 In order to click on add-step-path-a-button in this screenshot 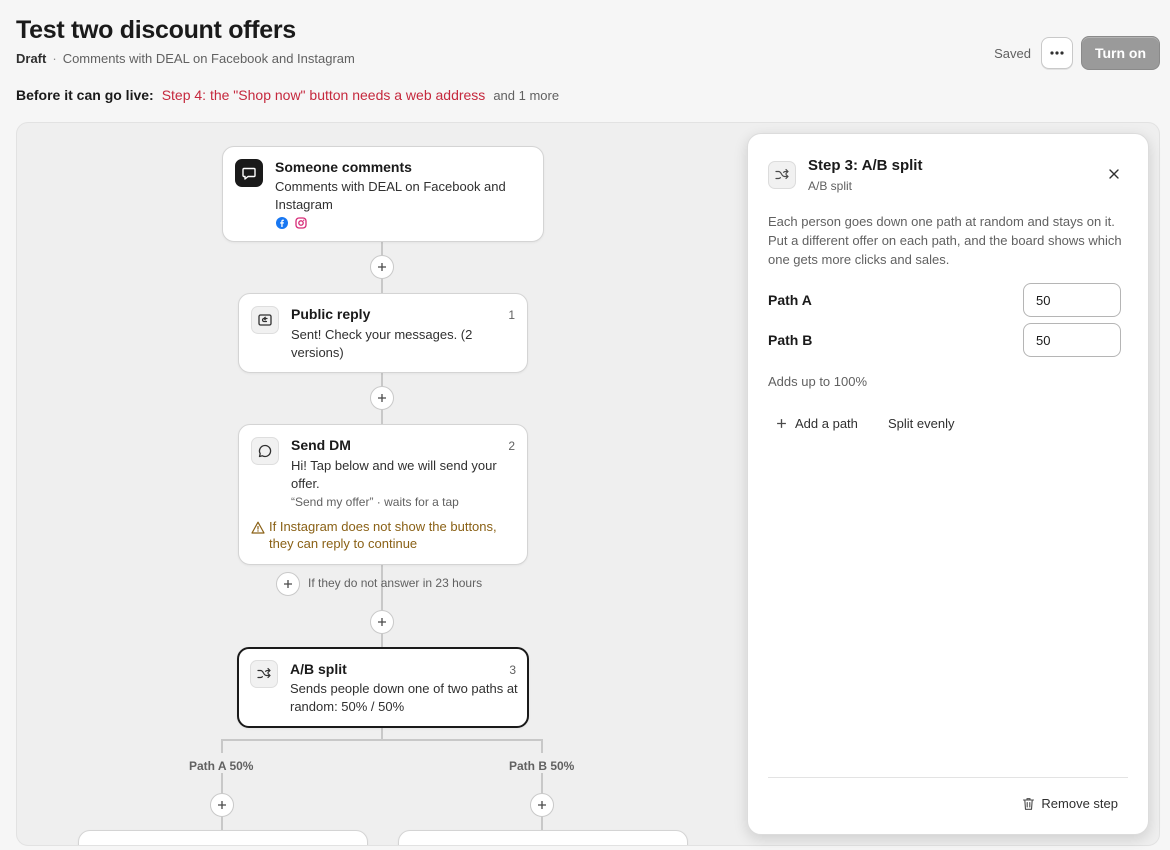, I will do `click(222, 805)`.